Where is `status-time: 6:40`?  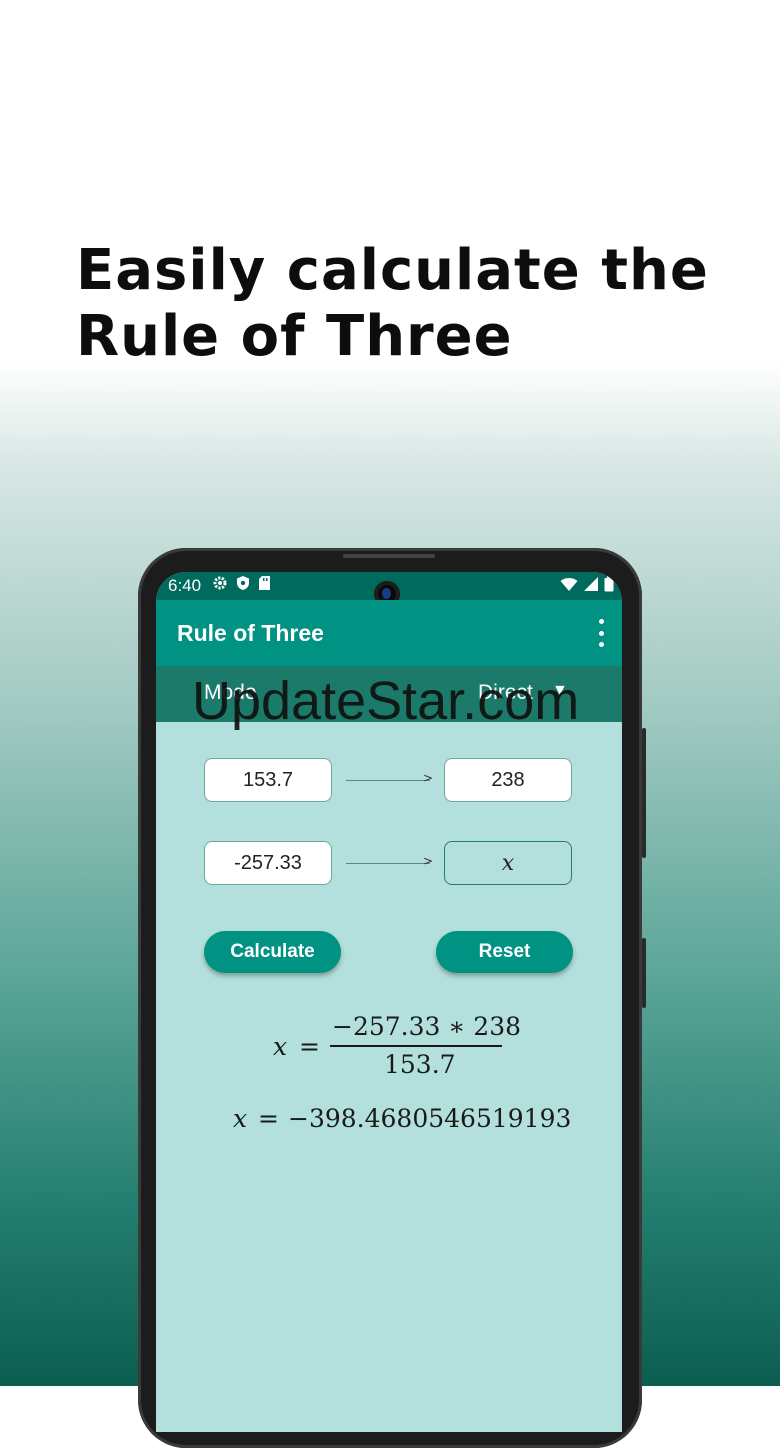 status-time: 6:40 is located at coordinates (185, 585).